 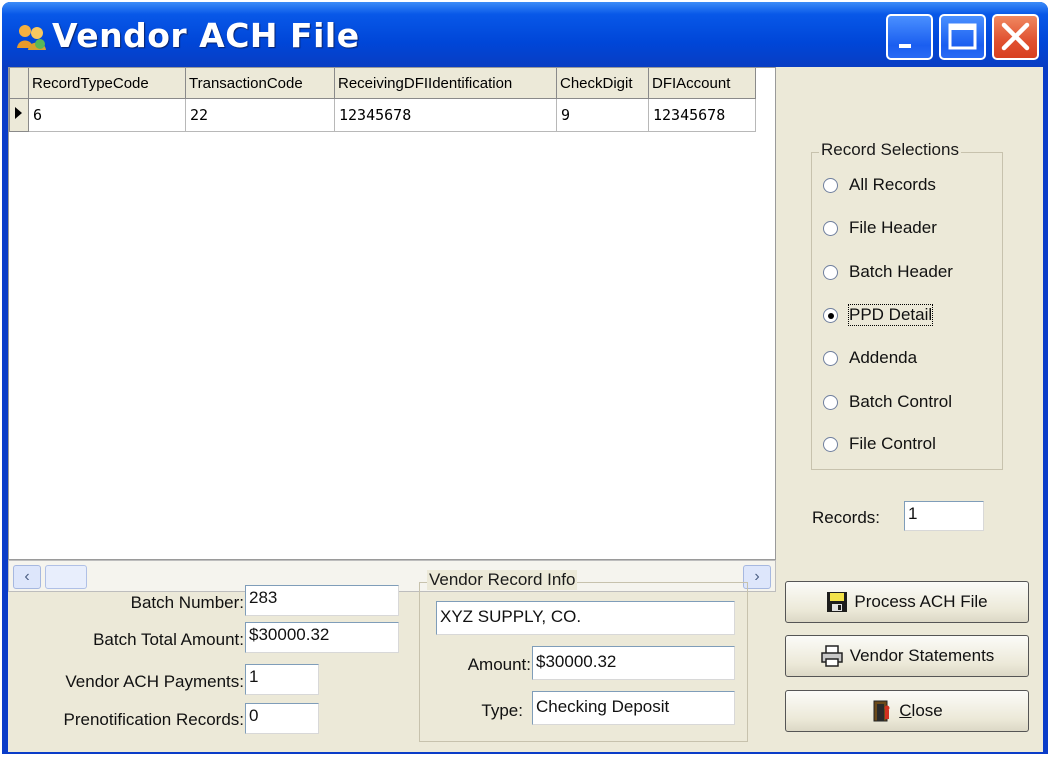 What do you see at coordinates (502, 710) in the screenshot?
I see `type-label: Type:` at bounding box center [502, 710].